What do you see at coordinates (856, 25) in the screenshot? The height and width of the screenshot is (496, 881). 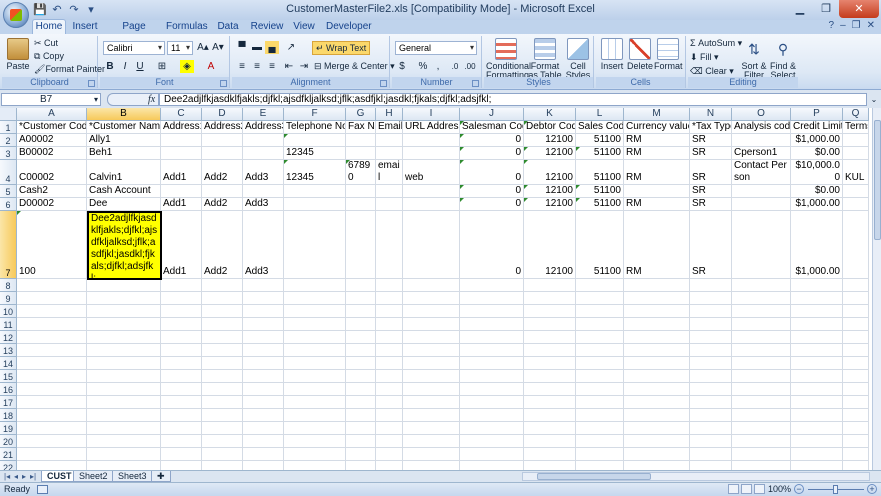 I see `workbook-restore-button: ❐` at bounding box center [856, 25].